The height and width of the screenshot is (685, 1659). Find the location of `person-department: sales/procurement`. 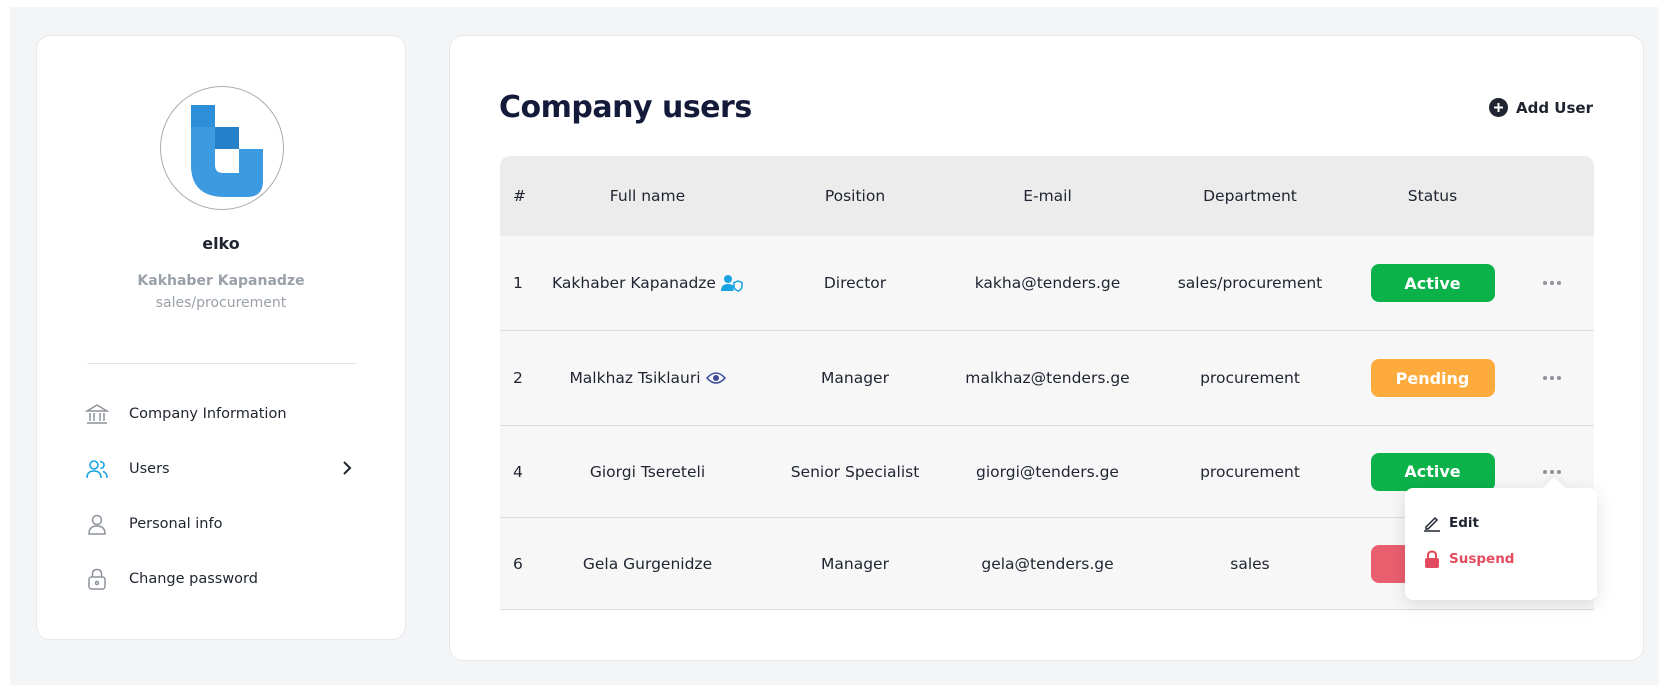

person-department: sales/procurement is located at coordinates (221, 303).